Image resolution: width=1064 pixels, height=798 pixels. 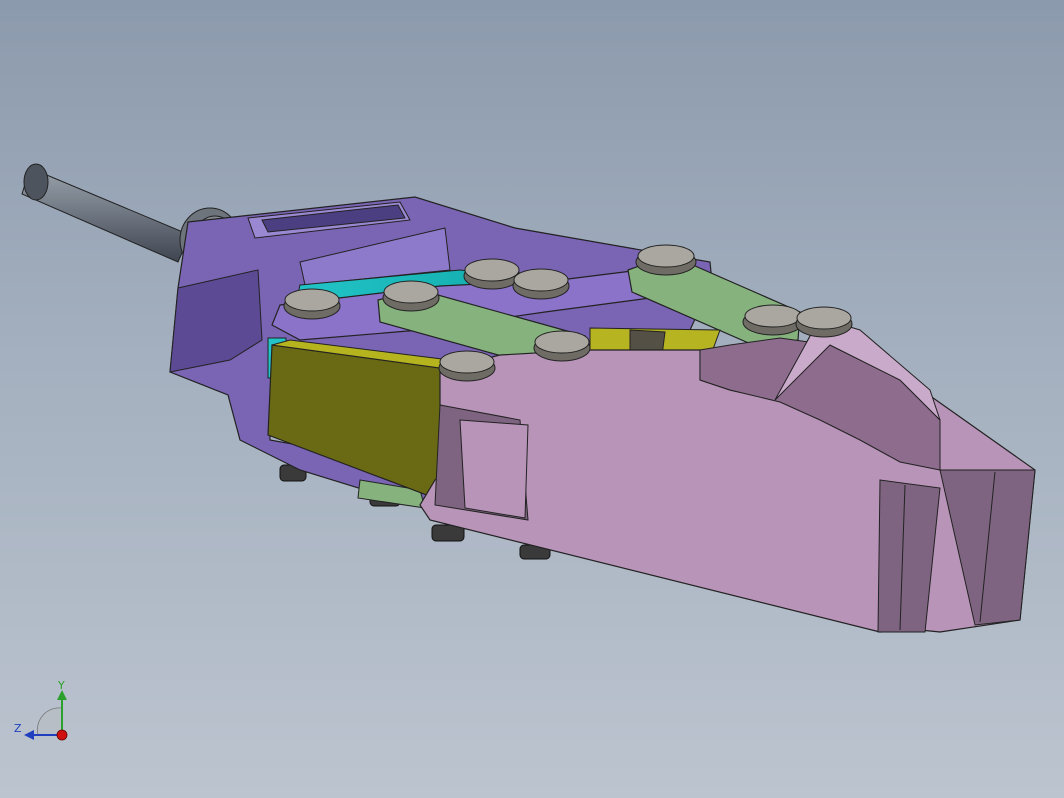 I want to click on coordinate-triad, so click(x=46, y=715).